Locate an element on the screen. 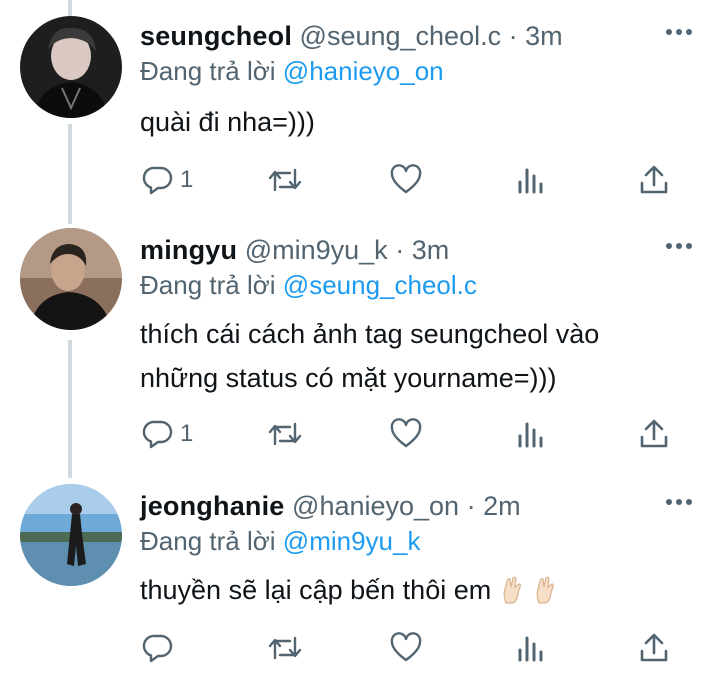 This screenshot has width=720, height=675. replying-to: Đang trả lời @hanieyo_on is located at coordinates (292, 71).